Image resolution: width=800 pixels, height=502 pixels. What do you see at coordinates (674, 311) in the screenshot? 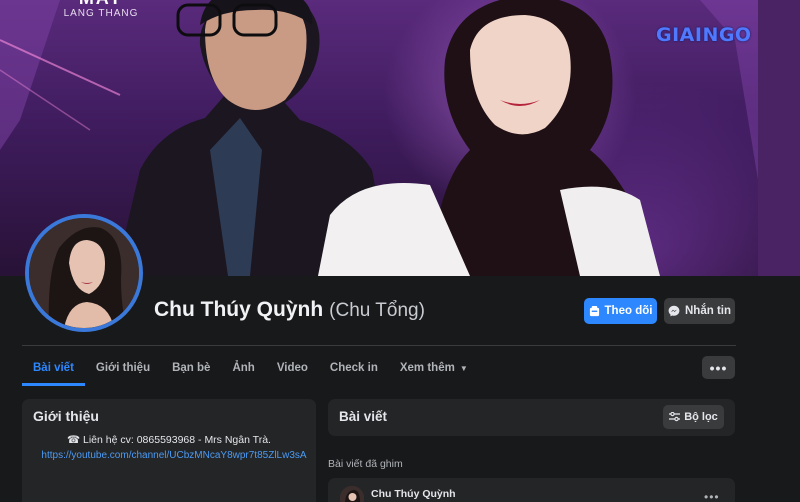
I see `messenger-icon` at bounding box center [674, 311].